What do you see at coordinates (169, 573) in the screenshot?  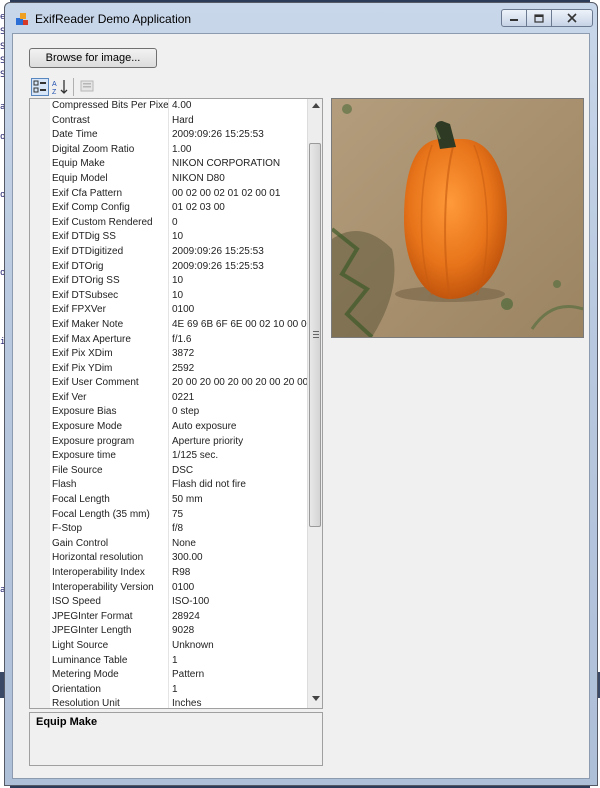 I see `property-row: Interoperability Index R98` at bounding box center [169, 573].